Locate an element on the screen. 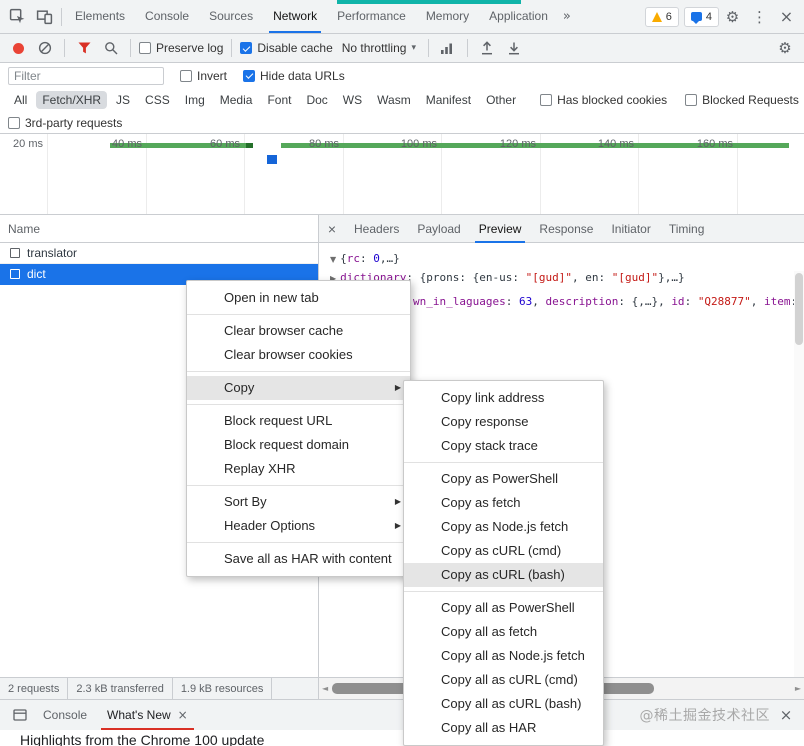  scroll-left-icon: ◄ is located at coordinates (325, 688).